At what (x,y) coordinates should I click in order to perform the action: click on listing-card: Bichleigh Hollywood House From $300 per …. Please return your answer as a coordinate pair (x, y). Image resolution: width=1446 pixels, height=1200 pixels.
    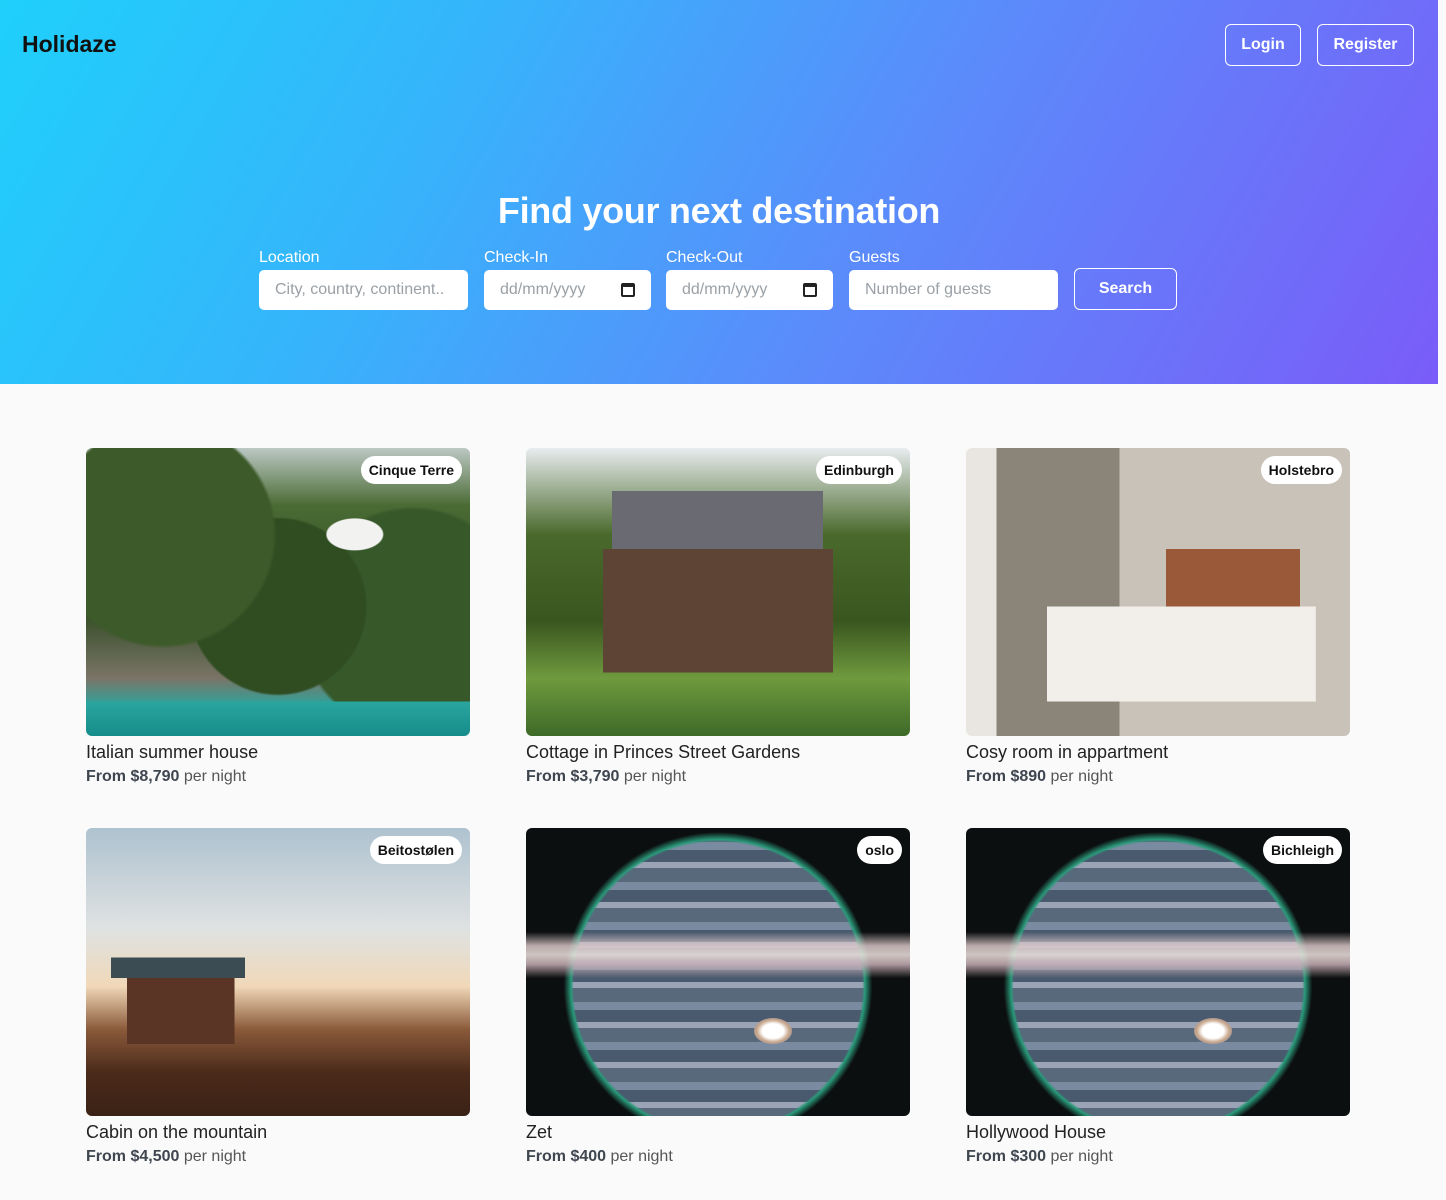
    Looking at the image, I should click on (1158, 997).